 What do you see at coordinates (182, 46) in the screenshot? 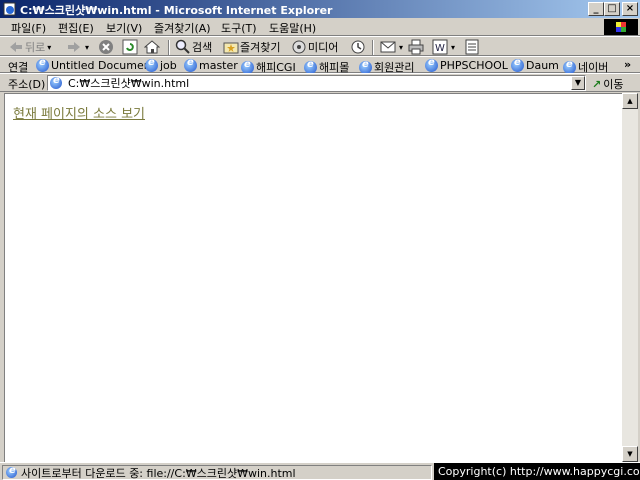
I see `search-icon` at bounding box center [182, 46].